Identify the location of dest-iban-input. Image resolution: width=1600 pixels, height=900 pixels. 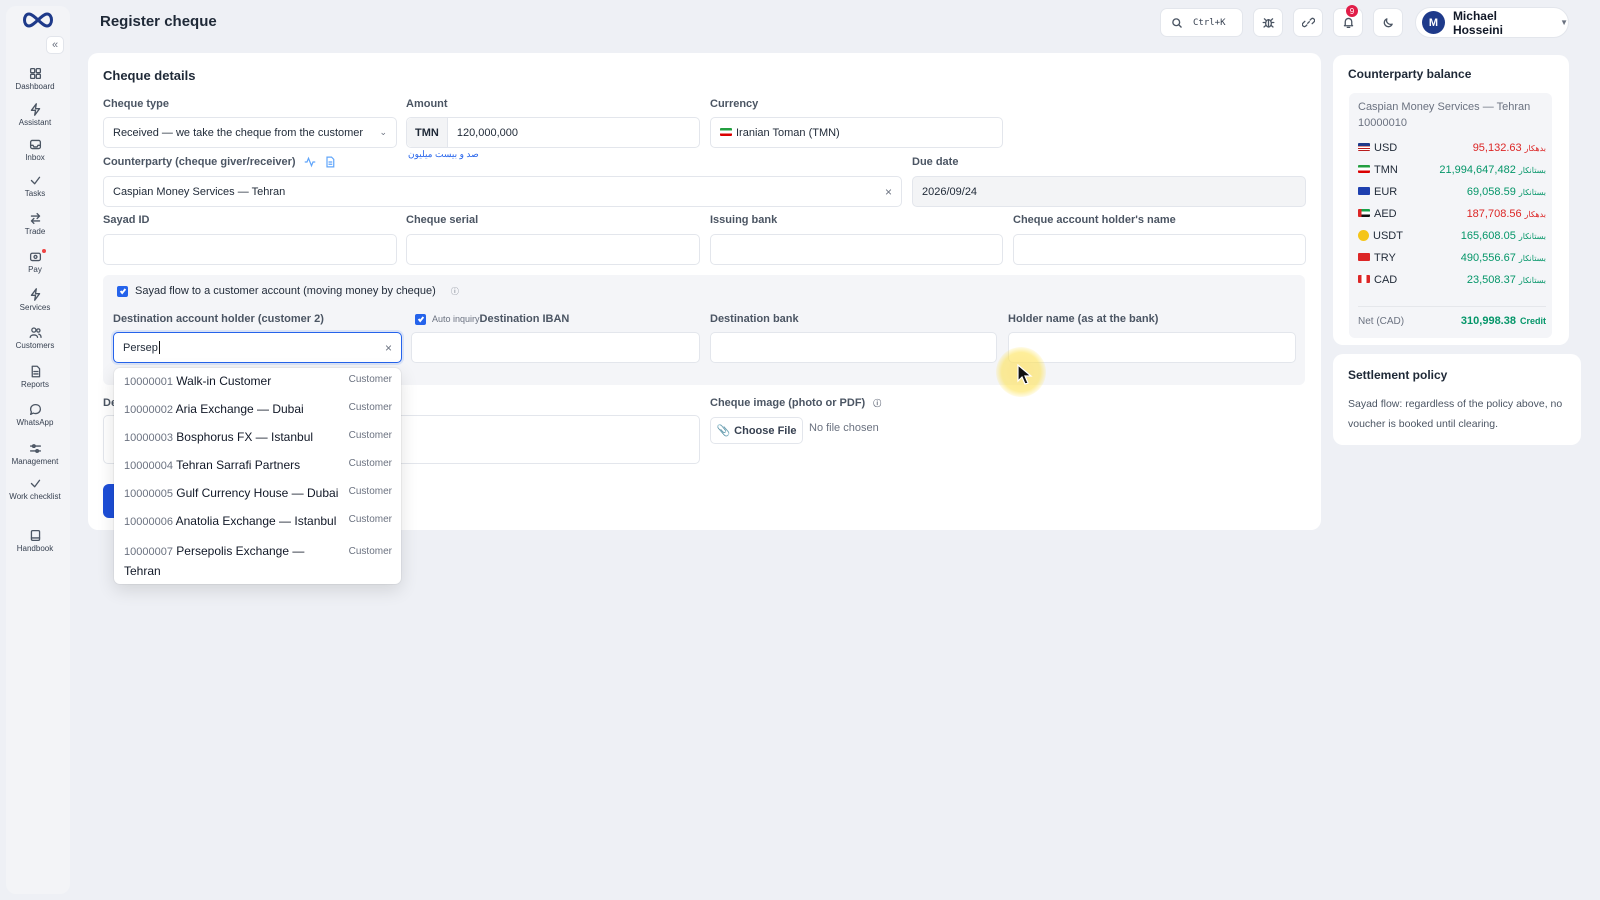
(555, 347).